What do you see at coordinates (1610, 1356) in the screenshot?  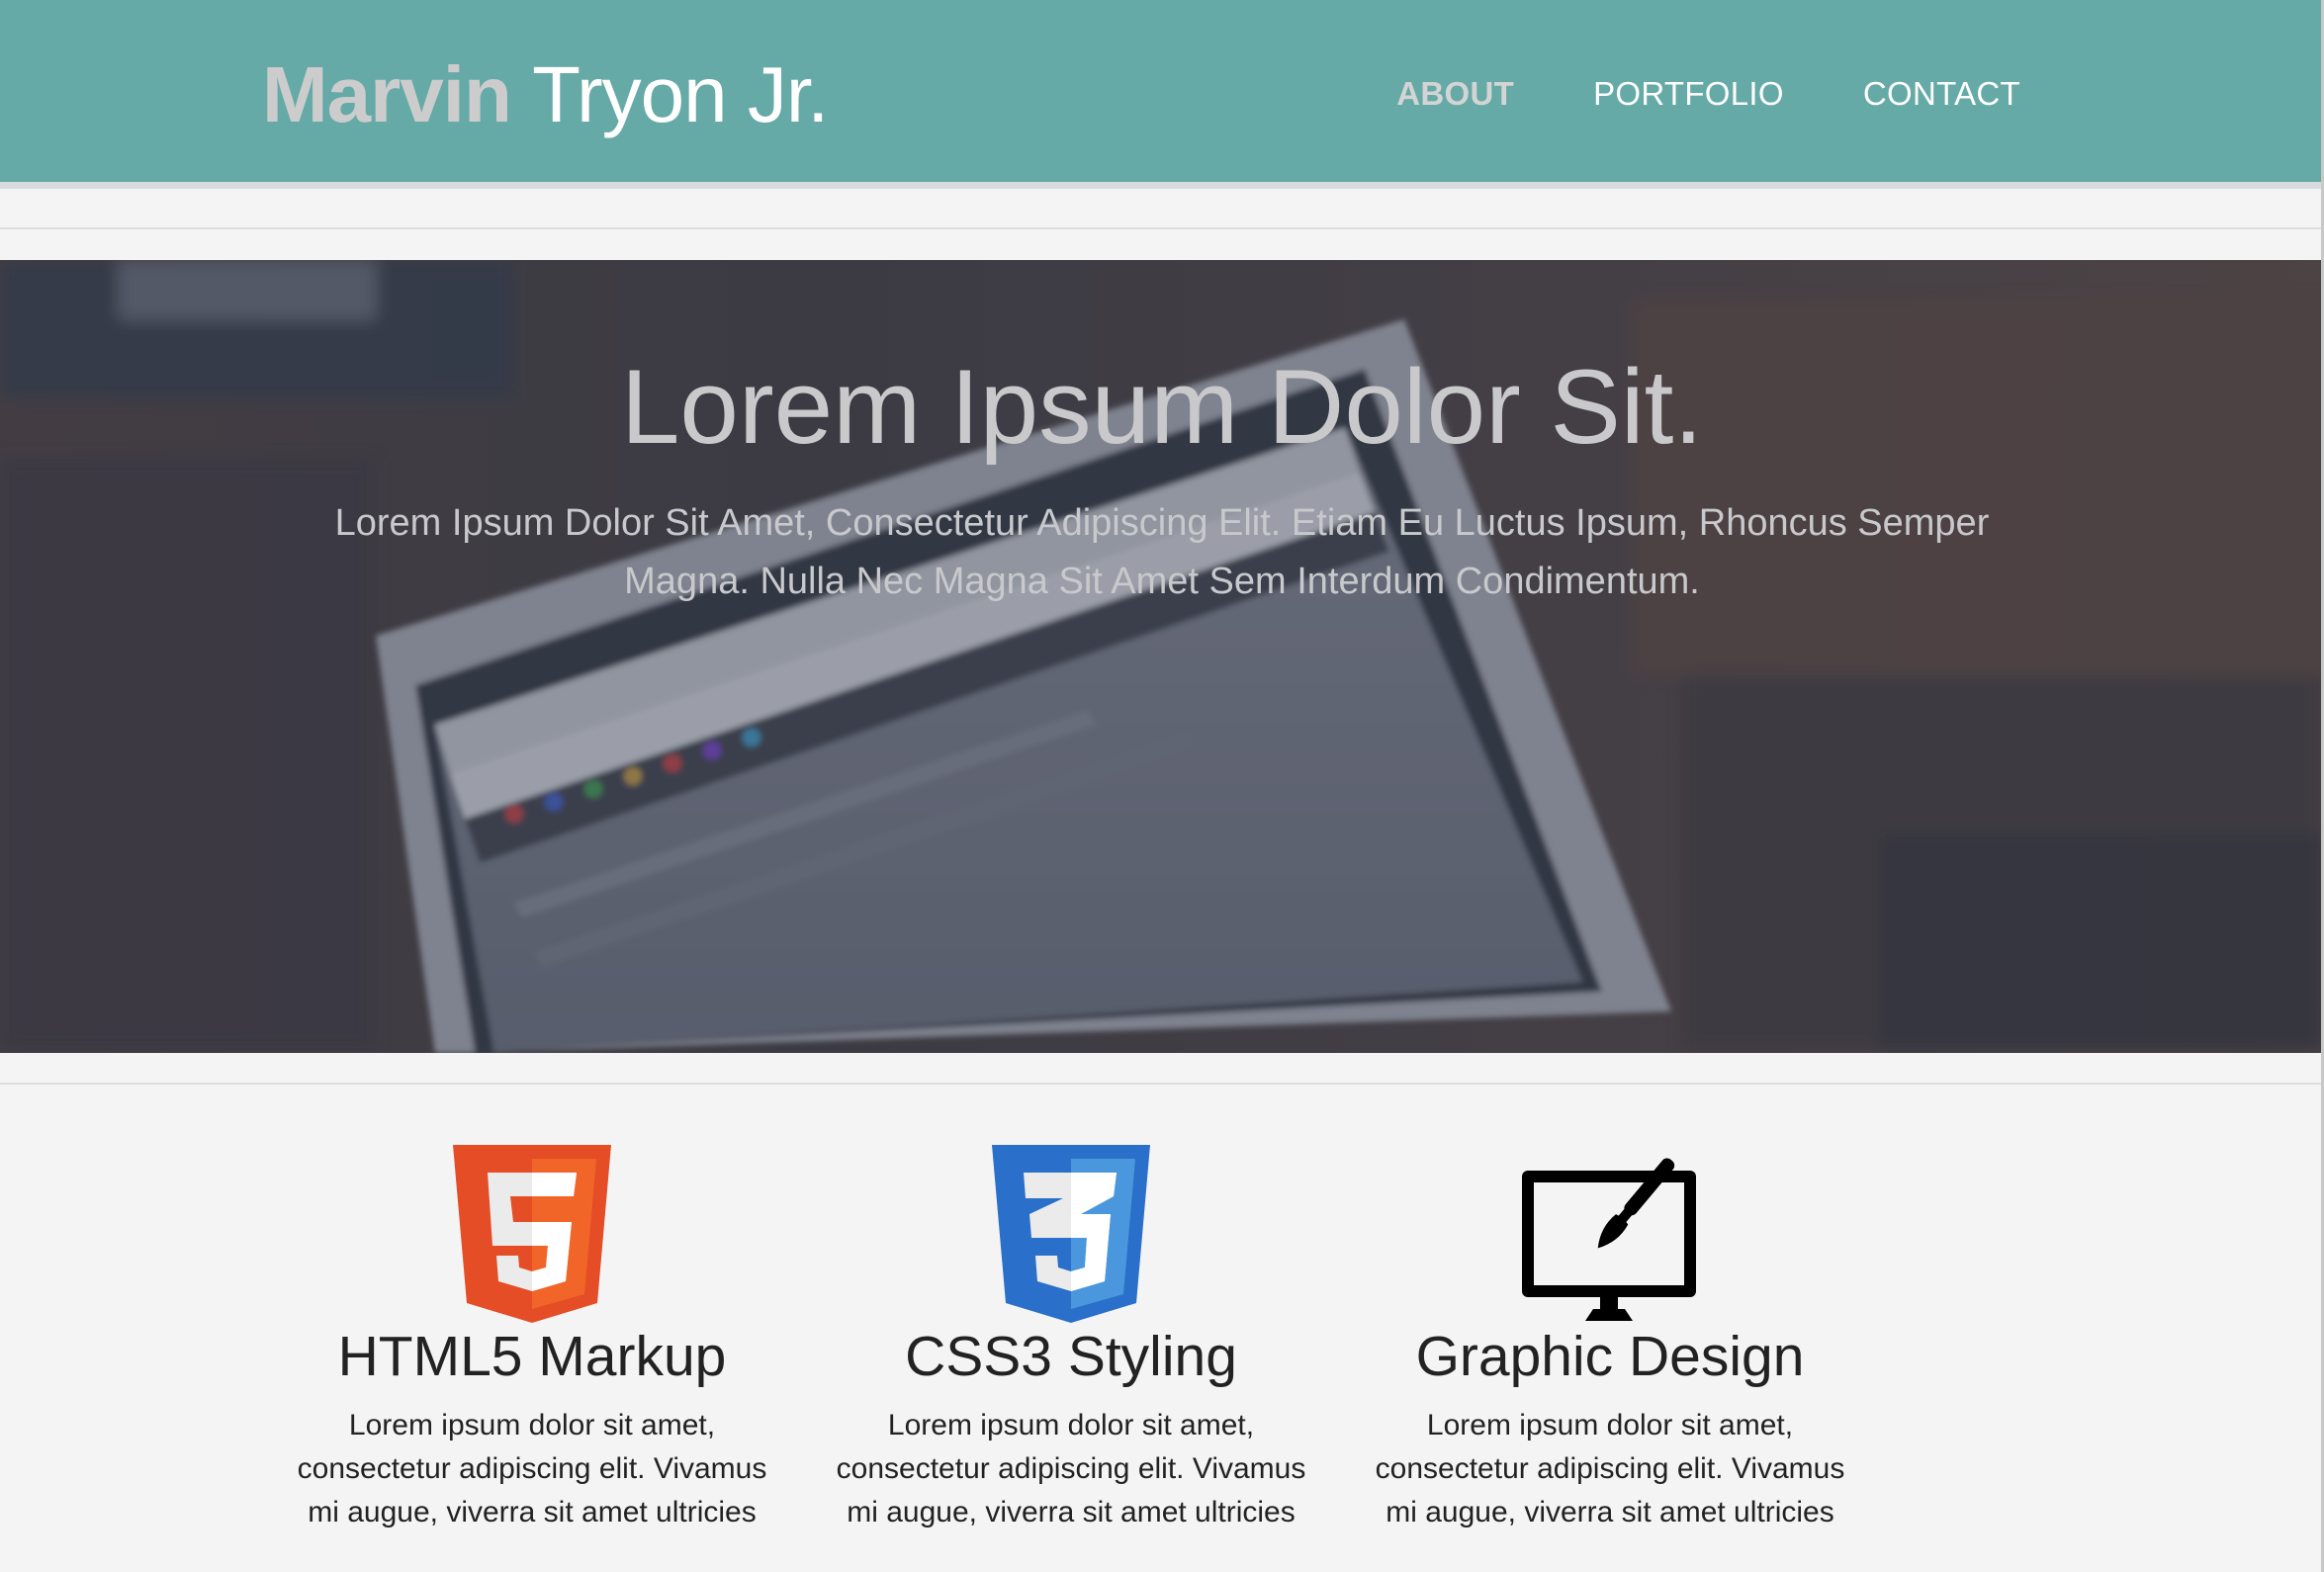 I see `feature-title: Graphic Design` at bounding box center [1610, 1356].